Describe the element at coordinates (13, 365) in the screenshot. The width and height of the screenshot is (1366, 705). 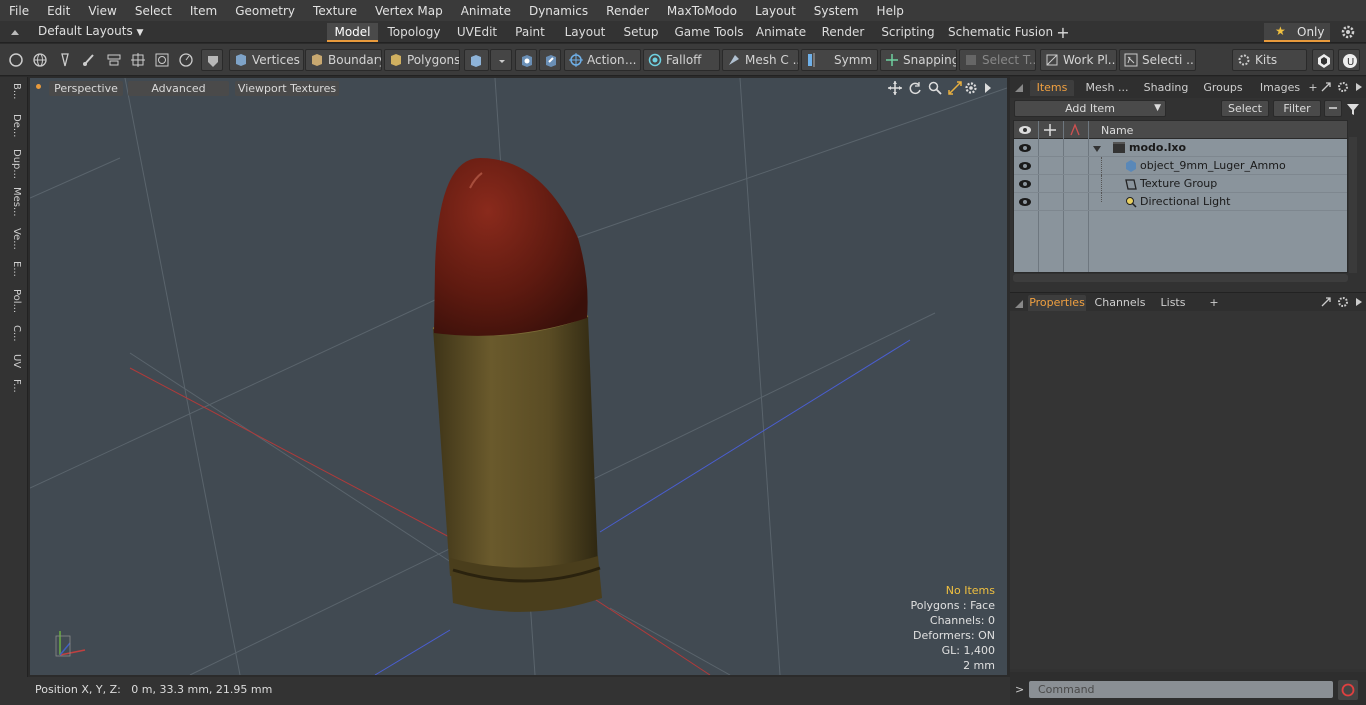
I see `vtab-uv: UV` at that location.